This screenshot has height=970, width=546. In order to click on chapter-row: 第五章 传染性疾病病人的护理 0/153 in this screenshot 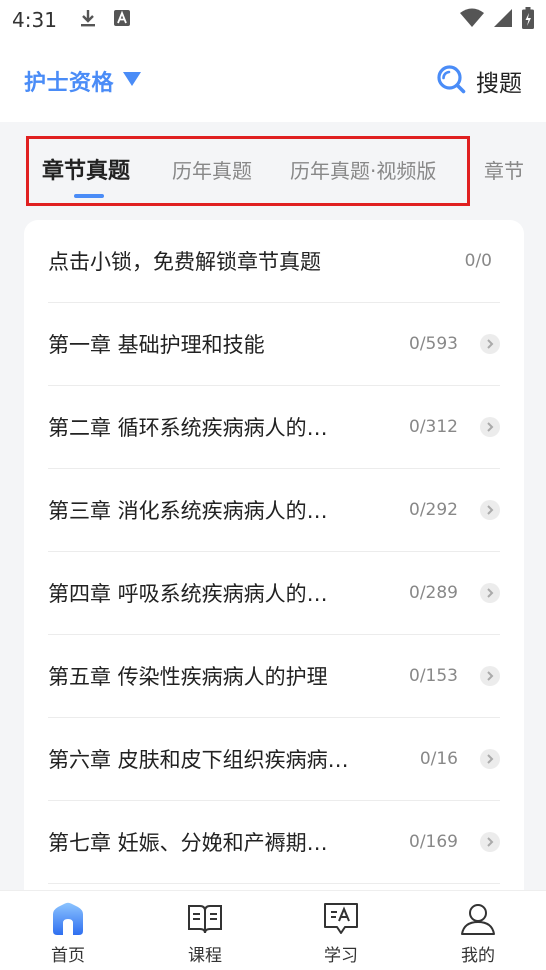, I will do `click(274, 676)`.